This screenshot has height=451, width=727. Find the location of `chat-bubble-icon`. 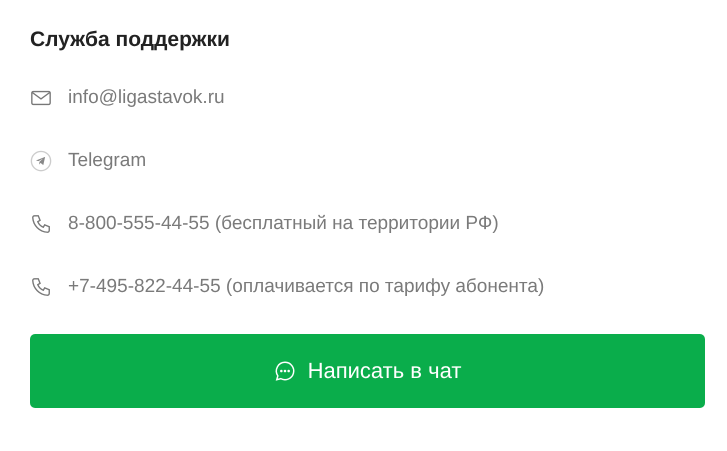

chat-bubble-icon is located at coordinates (285, 371).